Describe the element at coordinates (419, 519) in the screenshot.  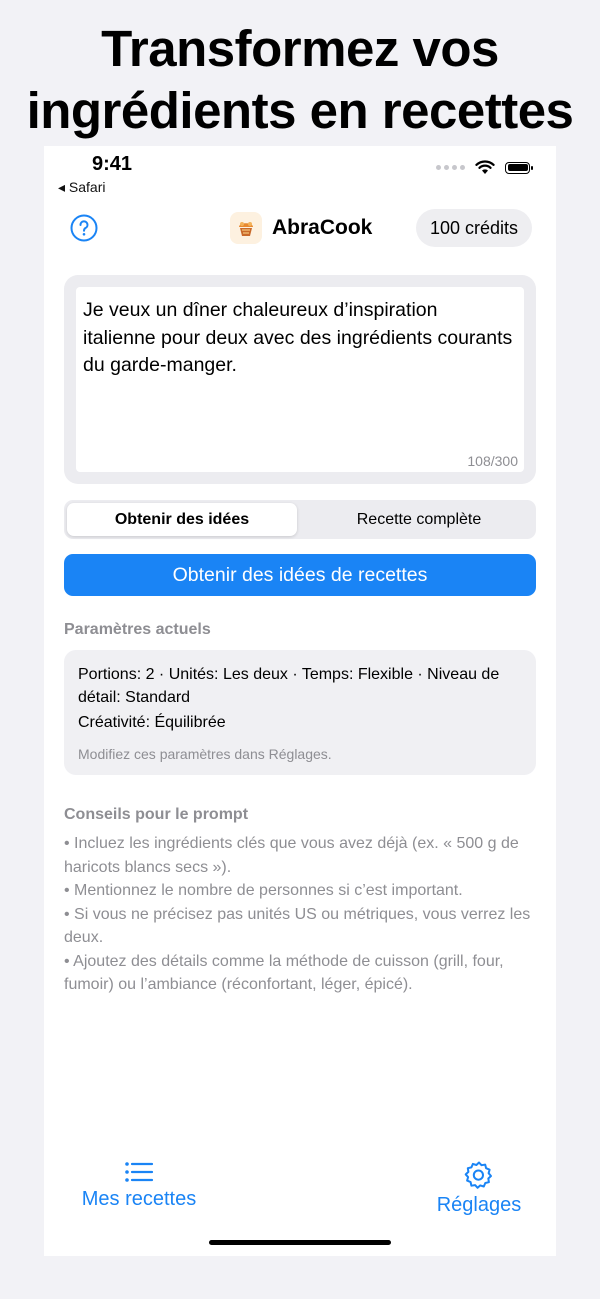
I see `segment-full-recipe: Recette complète` at that location.